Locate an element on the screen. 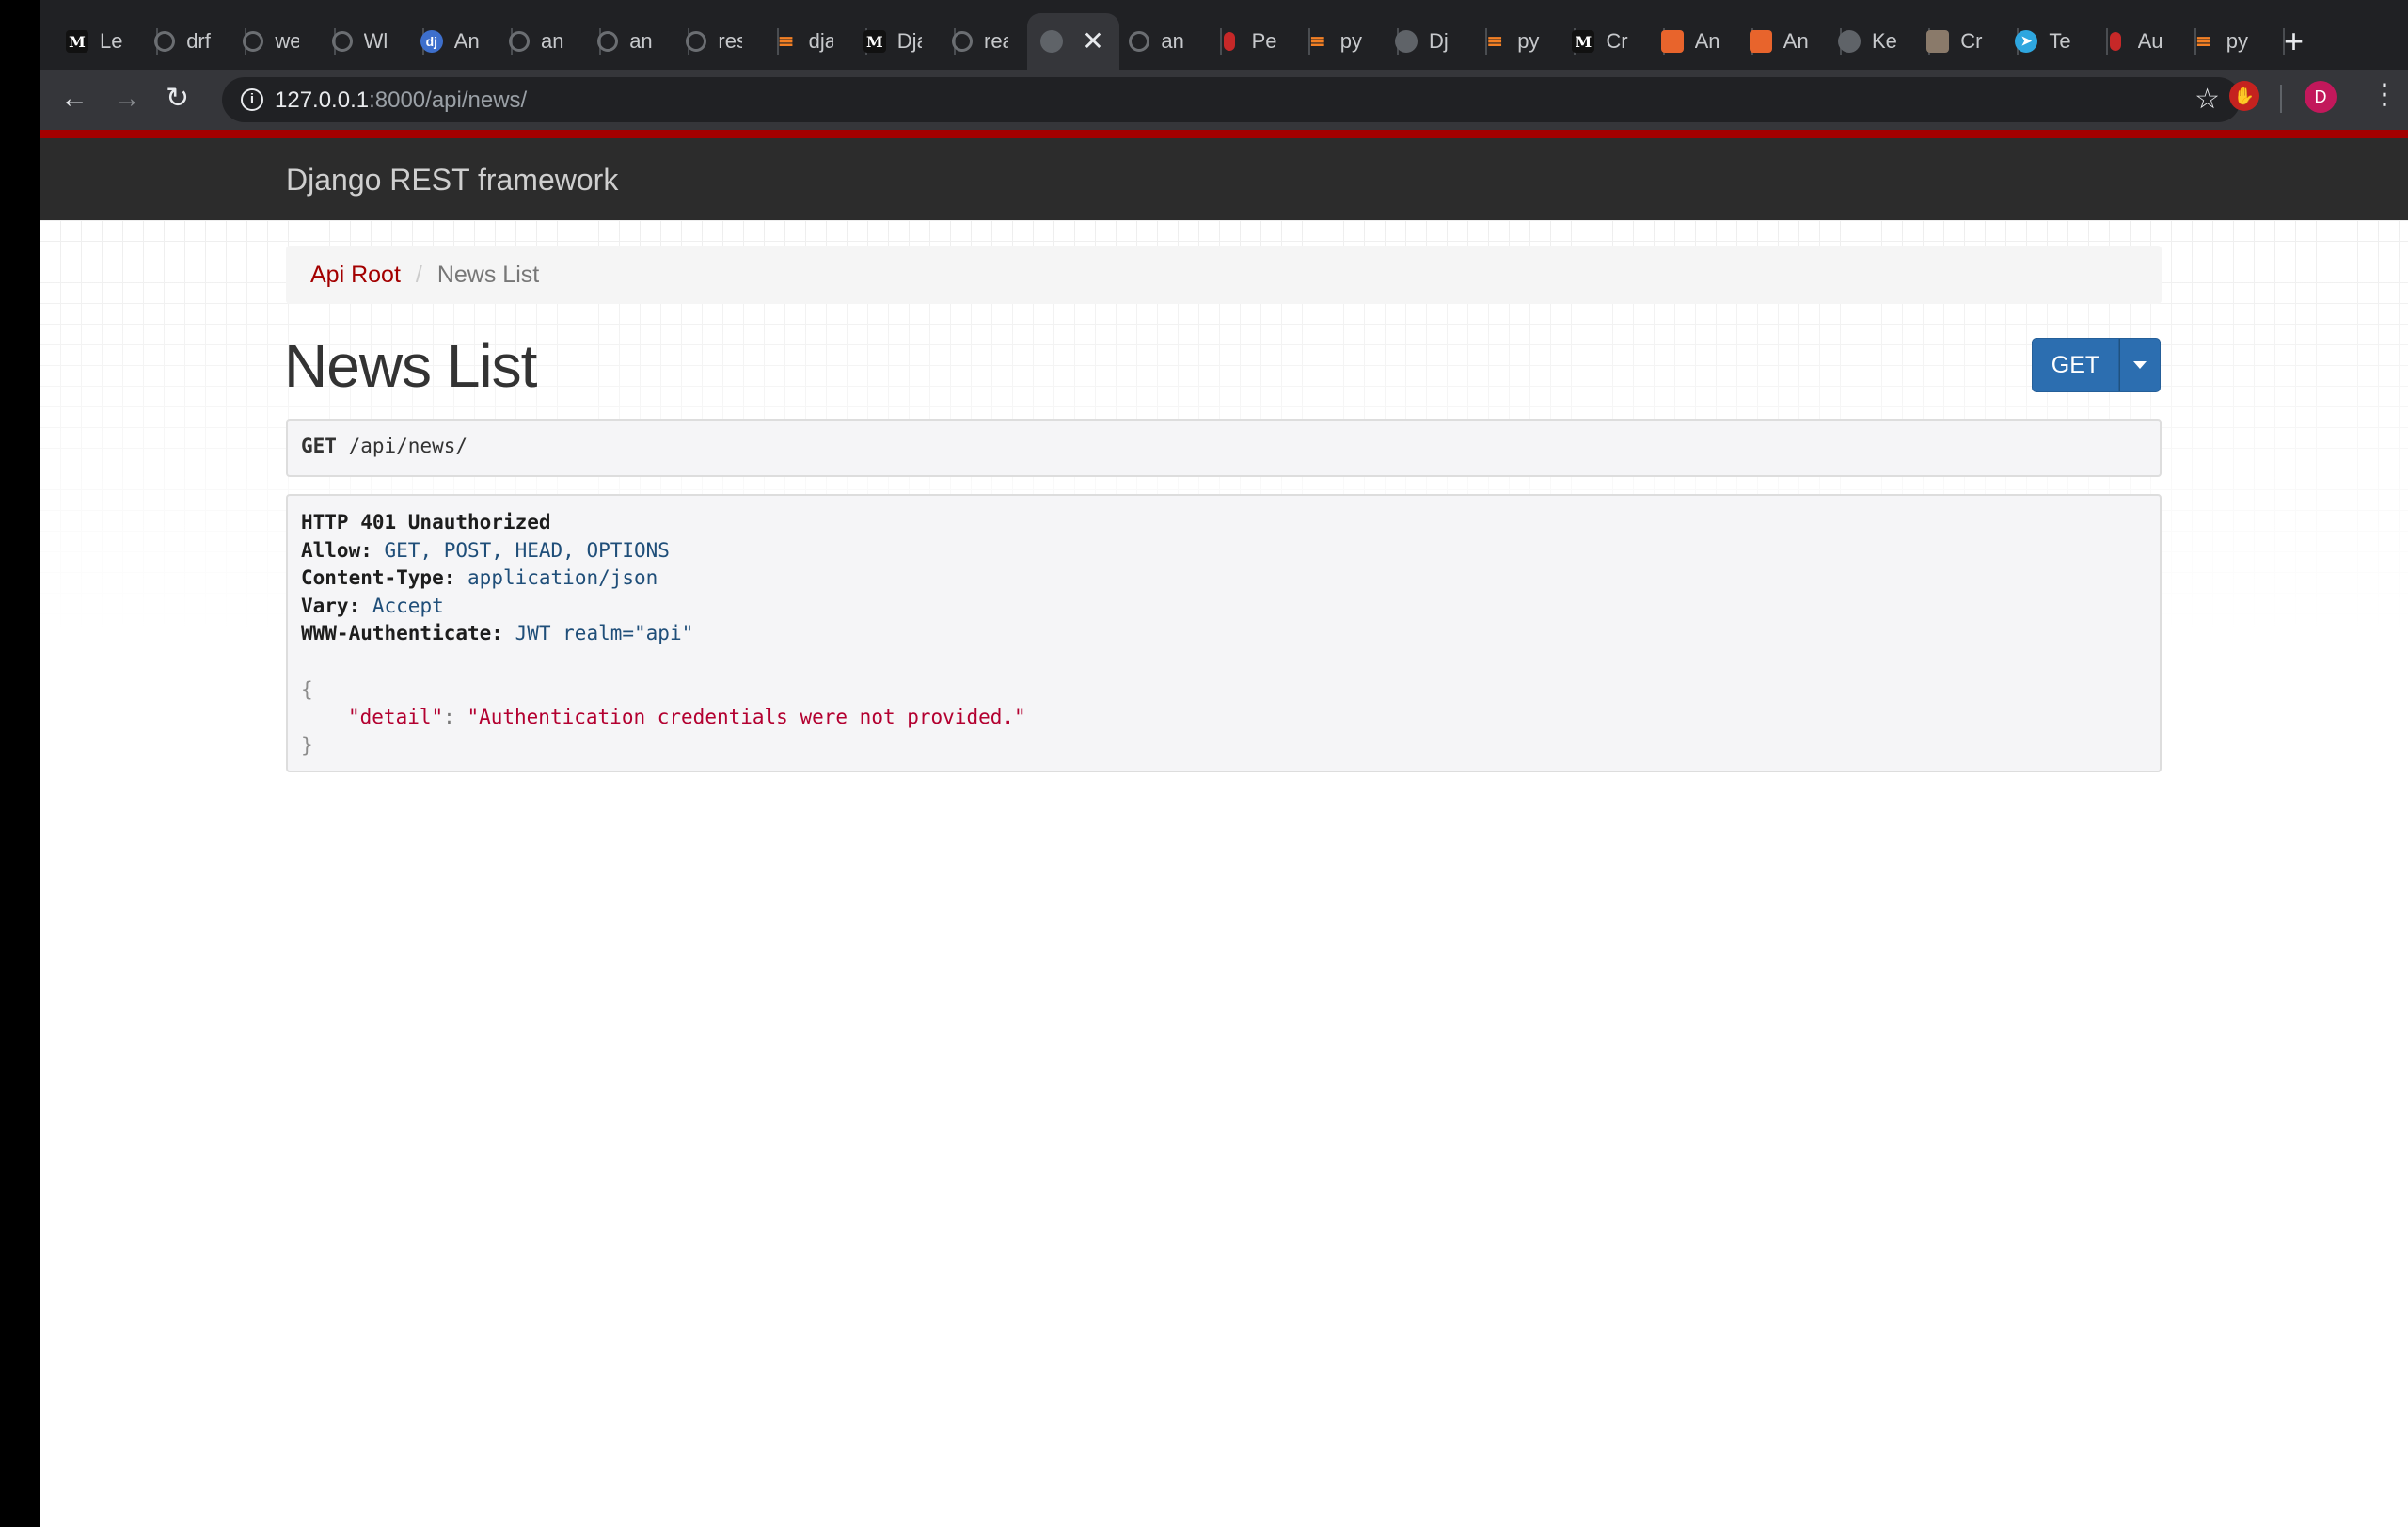  browser-tab: M Cr is located at coordinates (1619, 41).